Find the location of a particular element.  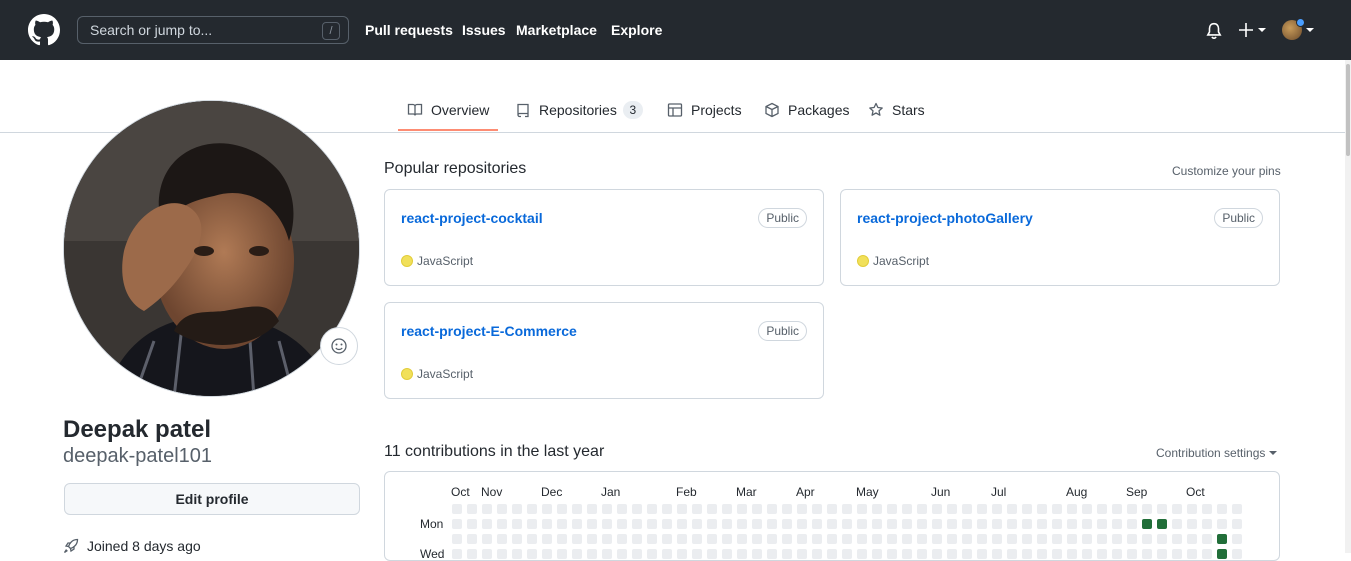

set-status-button is located at coordinates (339, 346).